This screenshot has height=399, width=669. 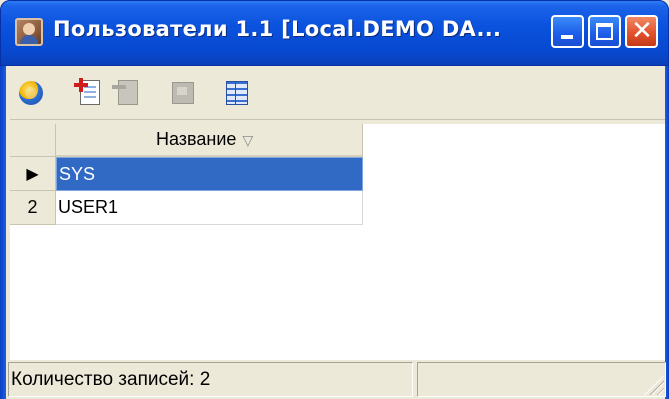 I want to click on row-indicator: 2, so click(x=33, y=208).